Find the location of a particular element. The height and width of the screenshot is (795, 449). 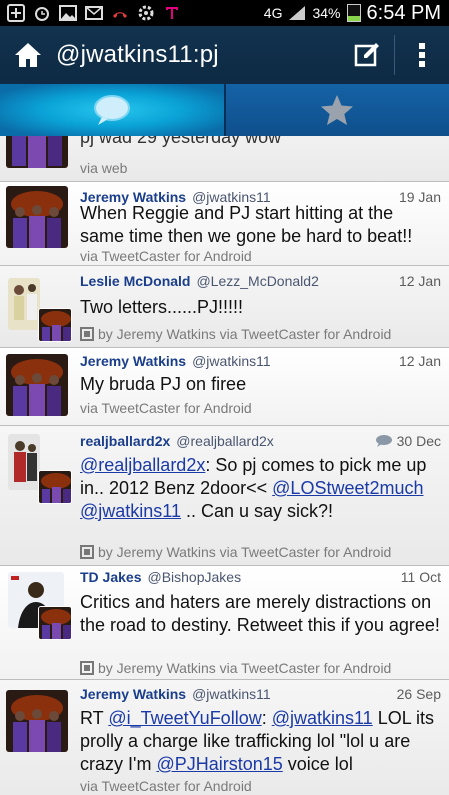

tweet-date-text: 30 Dec is located at coordinates (418, 441).